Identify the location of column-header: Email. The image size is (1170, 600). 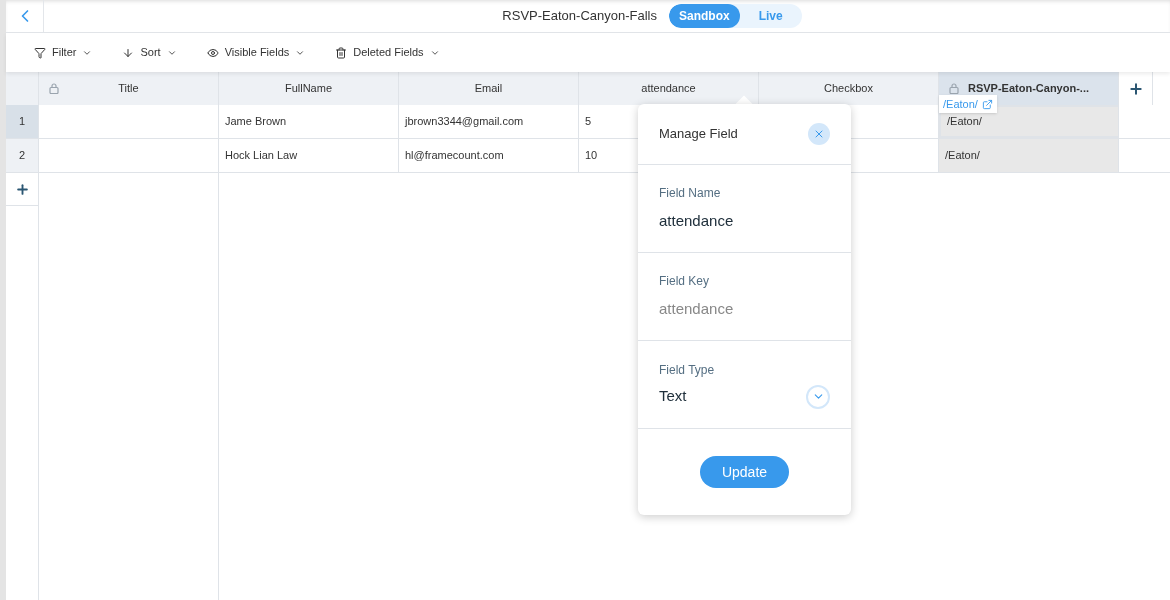
(489, 88).